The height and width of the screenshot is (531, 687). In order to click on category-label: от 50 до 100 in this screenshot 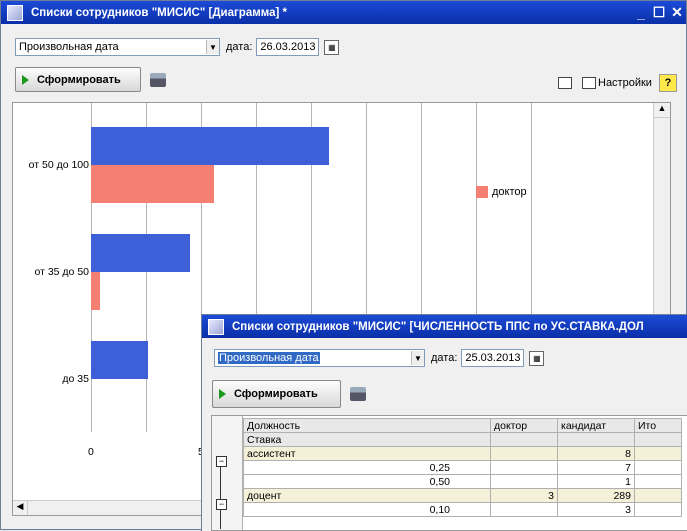, I will do `click(58, 165)`.